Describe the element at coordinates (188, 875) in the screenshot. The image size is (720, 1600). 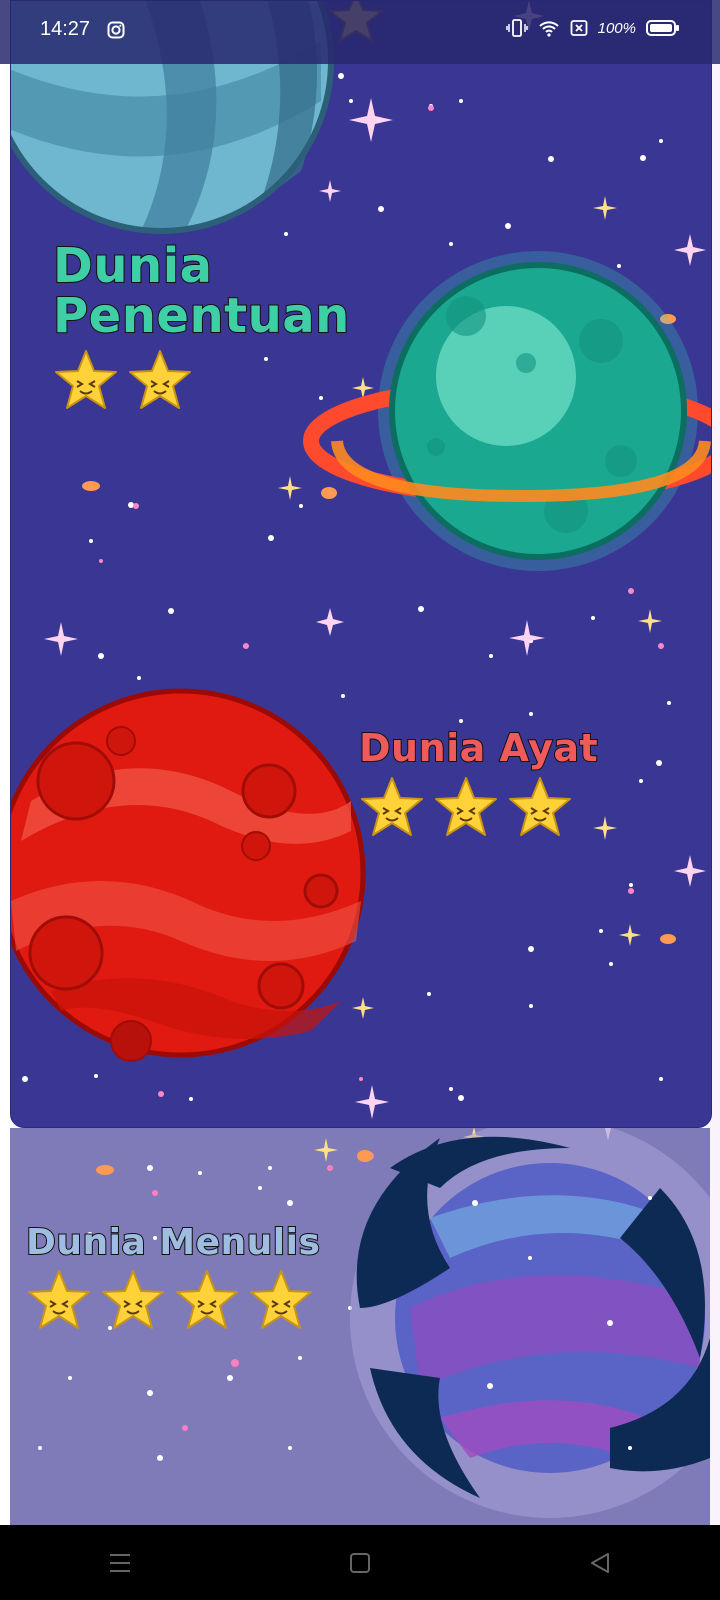
I see `red-planet` at that location.